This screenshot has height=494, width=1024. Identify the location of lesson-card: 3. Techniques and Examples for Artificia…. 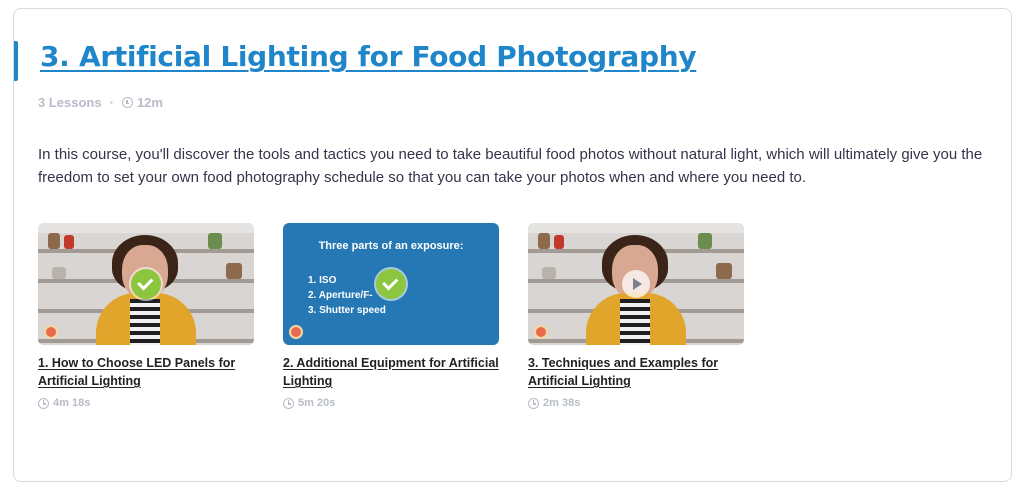
(636, 316).